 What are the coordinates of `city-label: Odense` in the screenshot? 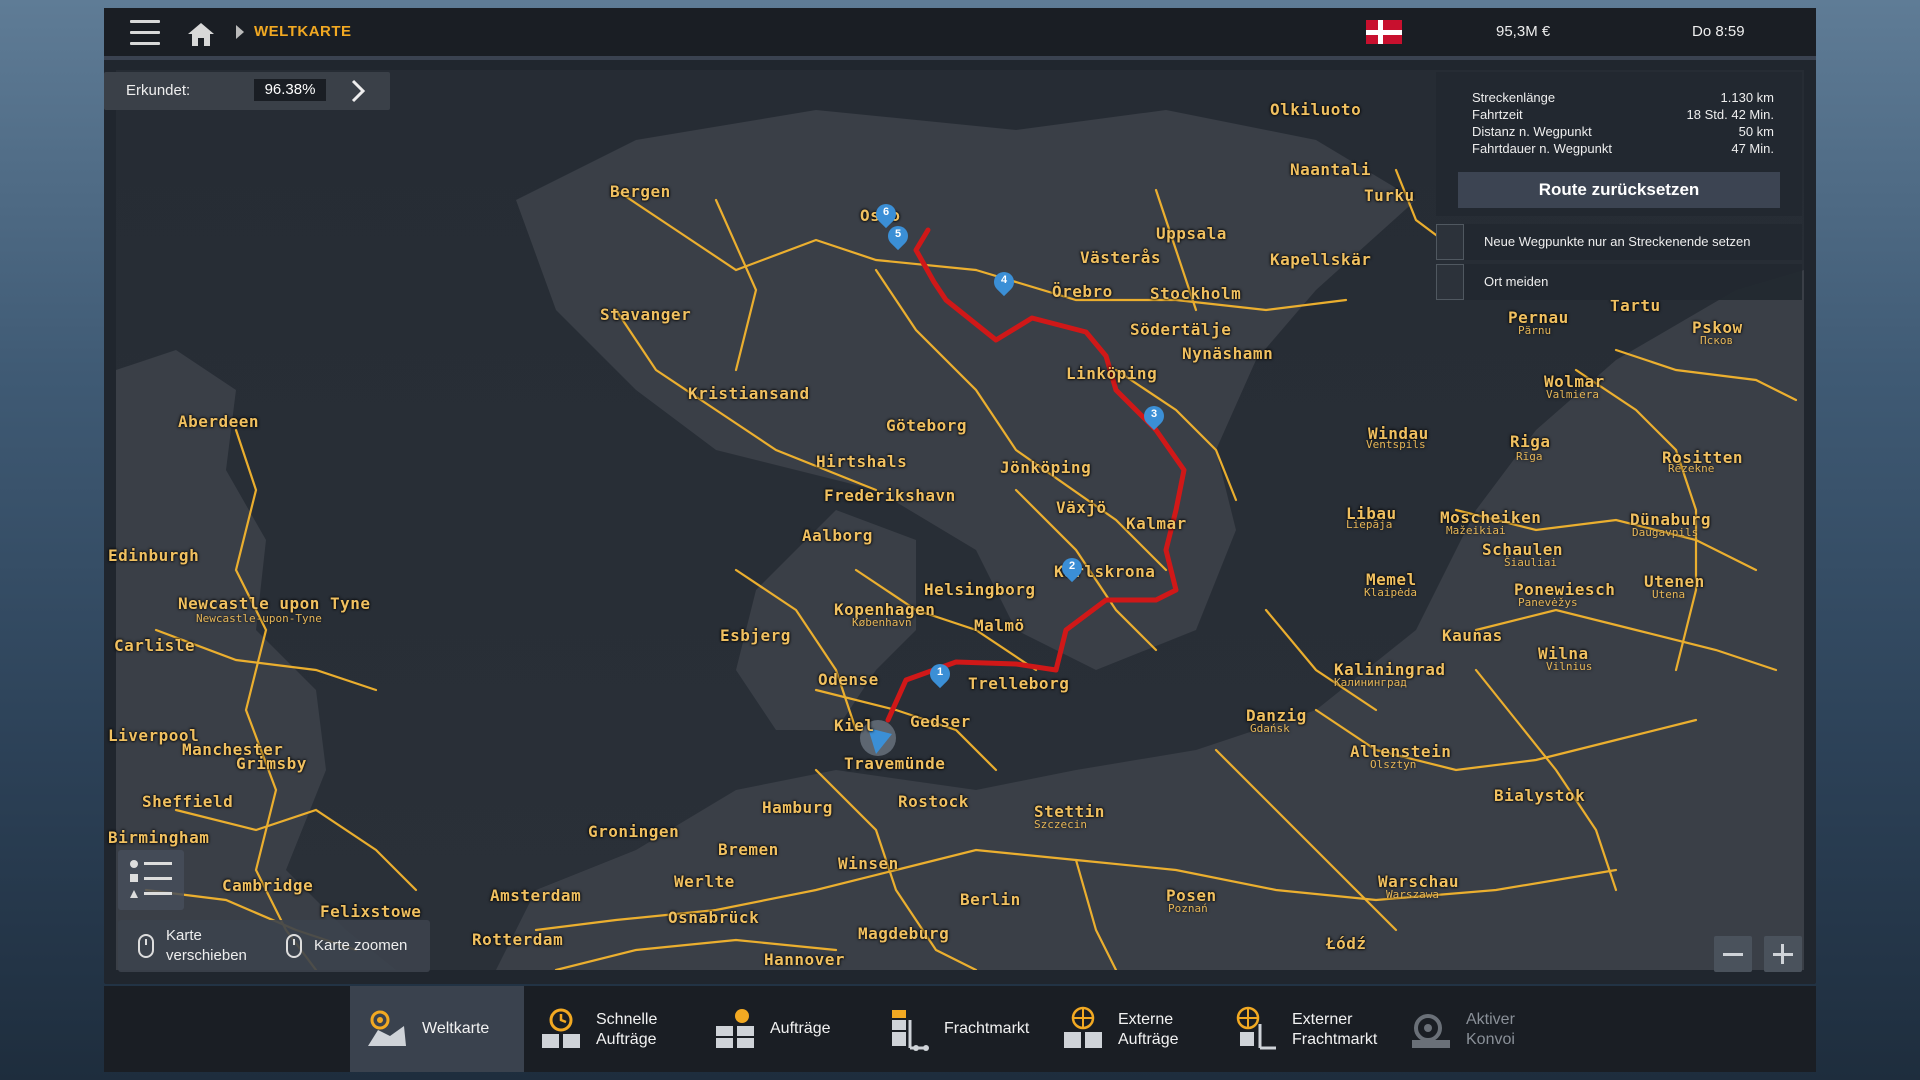 It's located at (848, 679).